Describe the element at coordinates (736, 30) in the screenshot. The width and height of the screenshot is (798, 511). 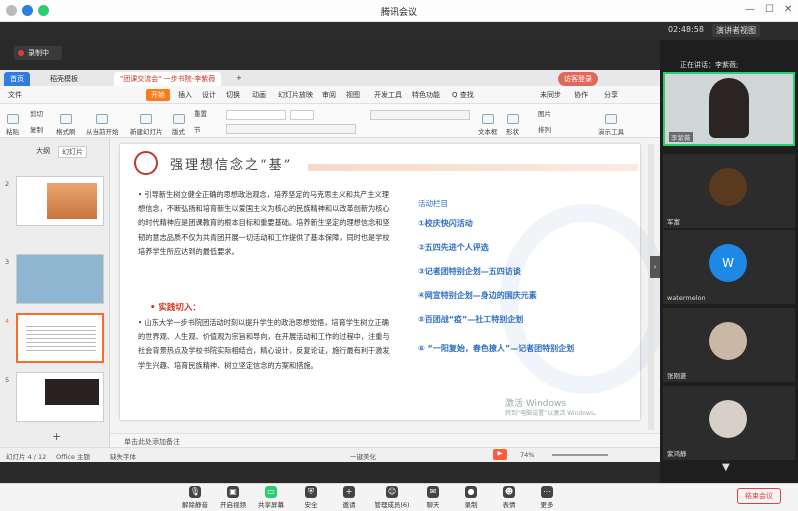
I see `view-mode-button: 演讲者视图` at that location.